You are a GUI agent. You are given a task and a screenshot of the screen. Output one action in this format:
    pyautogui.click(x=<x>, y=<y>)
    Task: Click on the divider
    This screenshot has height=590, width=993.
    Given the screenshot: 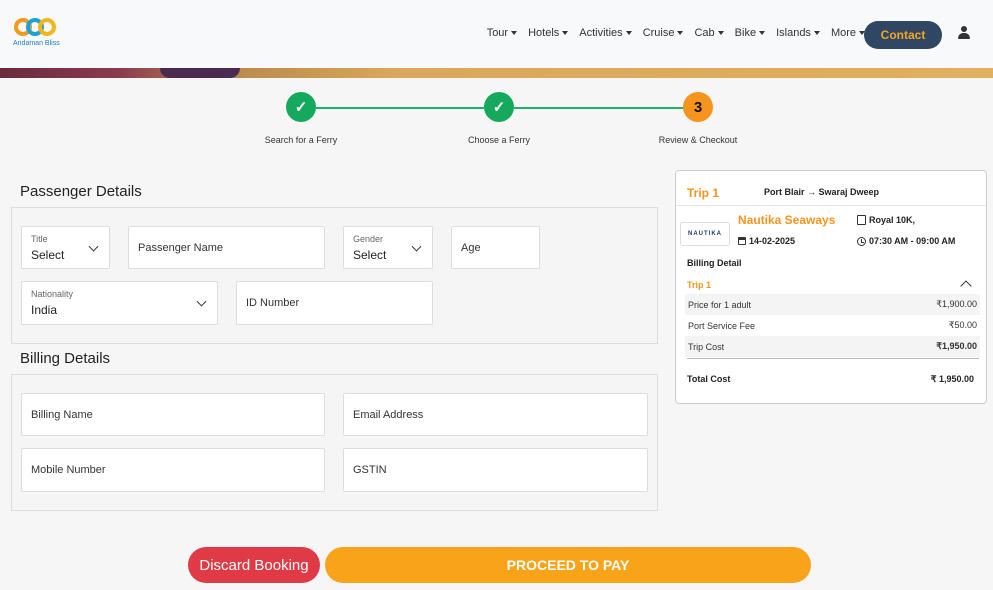 What is the action you would take?
    pyautogui.click(x=831, y=205)
    